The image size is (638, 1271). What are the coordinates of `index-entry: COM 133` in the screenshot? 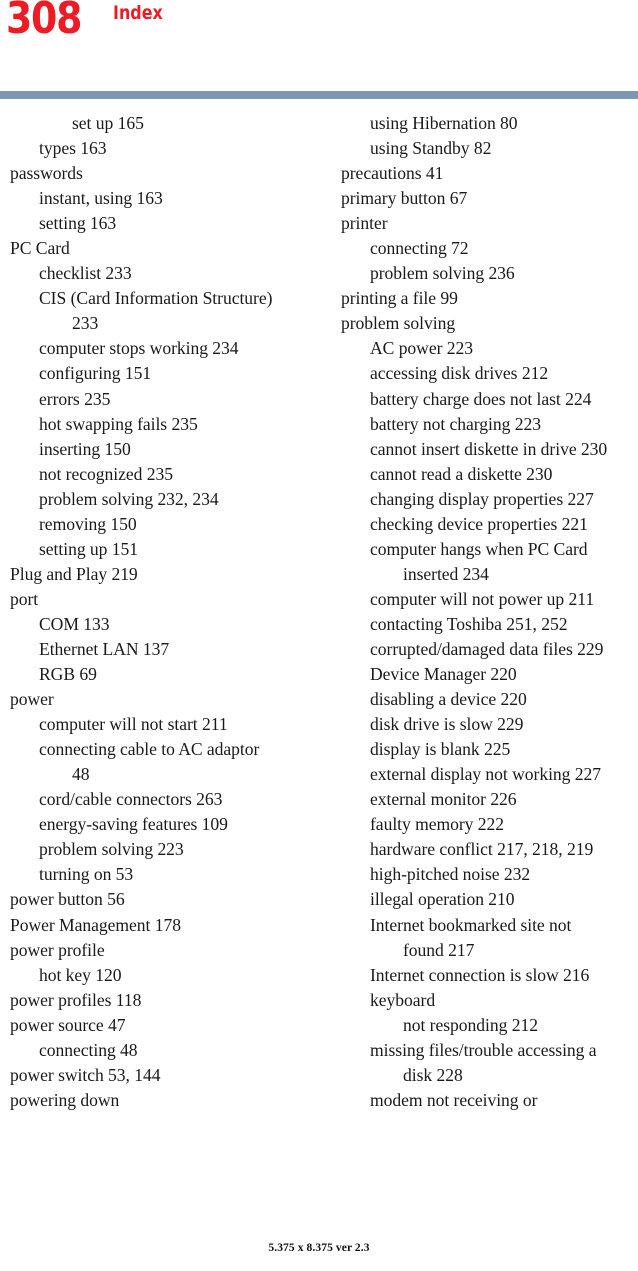 It's located at (74, 623).